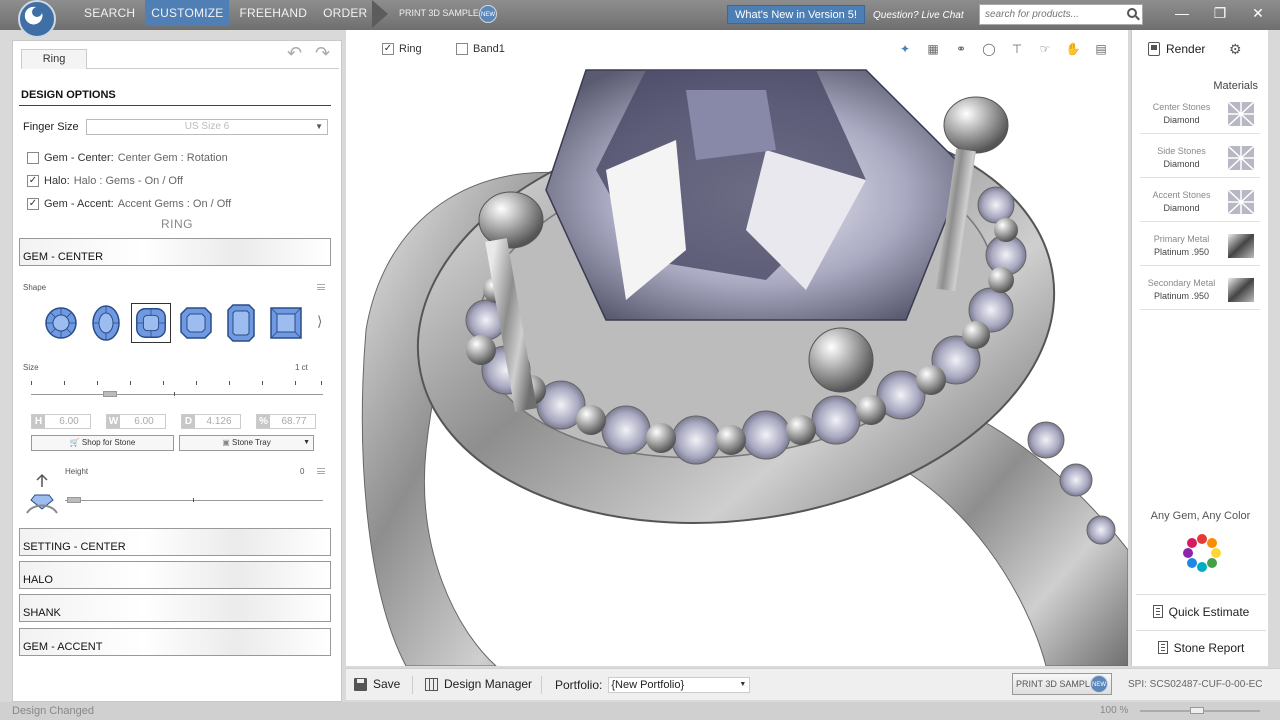 This screenshot has height=720, width=1280. Describe the element at coordinates (905, 49) in the screenshot. I see `view-rotate-icon: ✦` at that location.